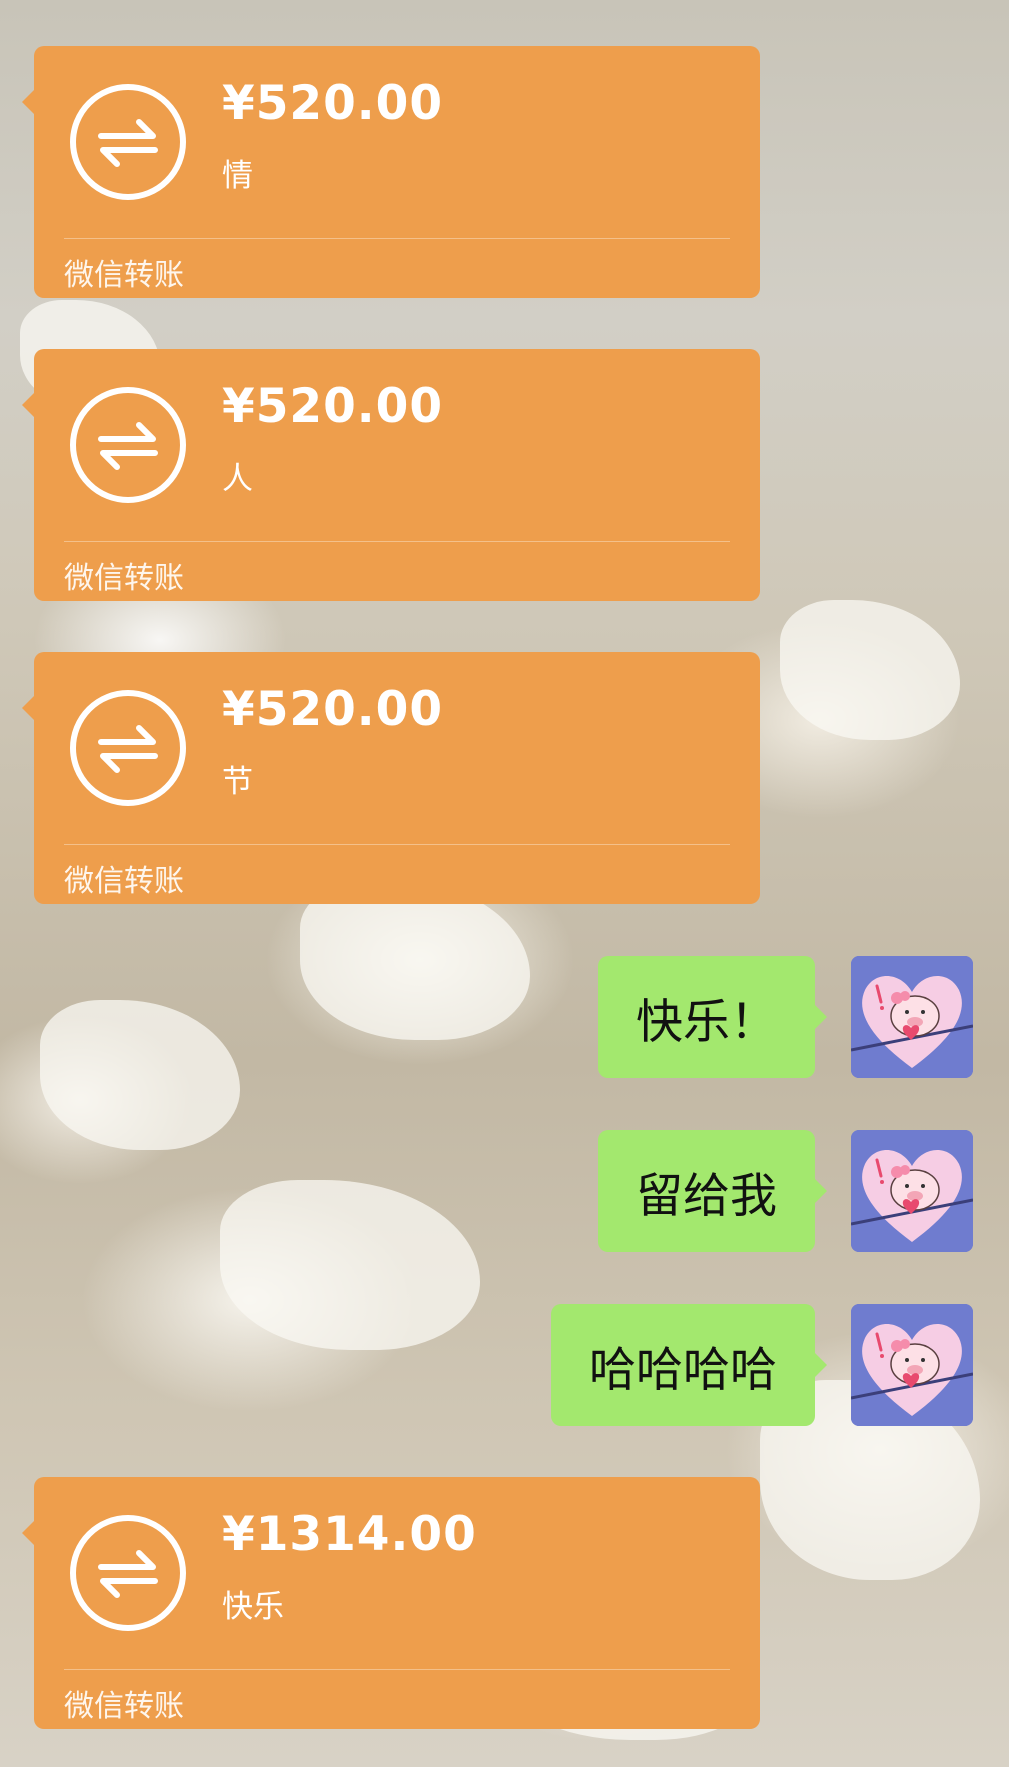 The height and width of the screenshot is (1767, 1009). Describe the element at coordinates (712, 1191) in the screenshot. I see `sent-message-bubble: 留给我` at that location.